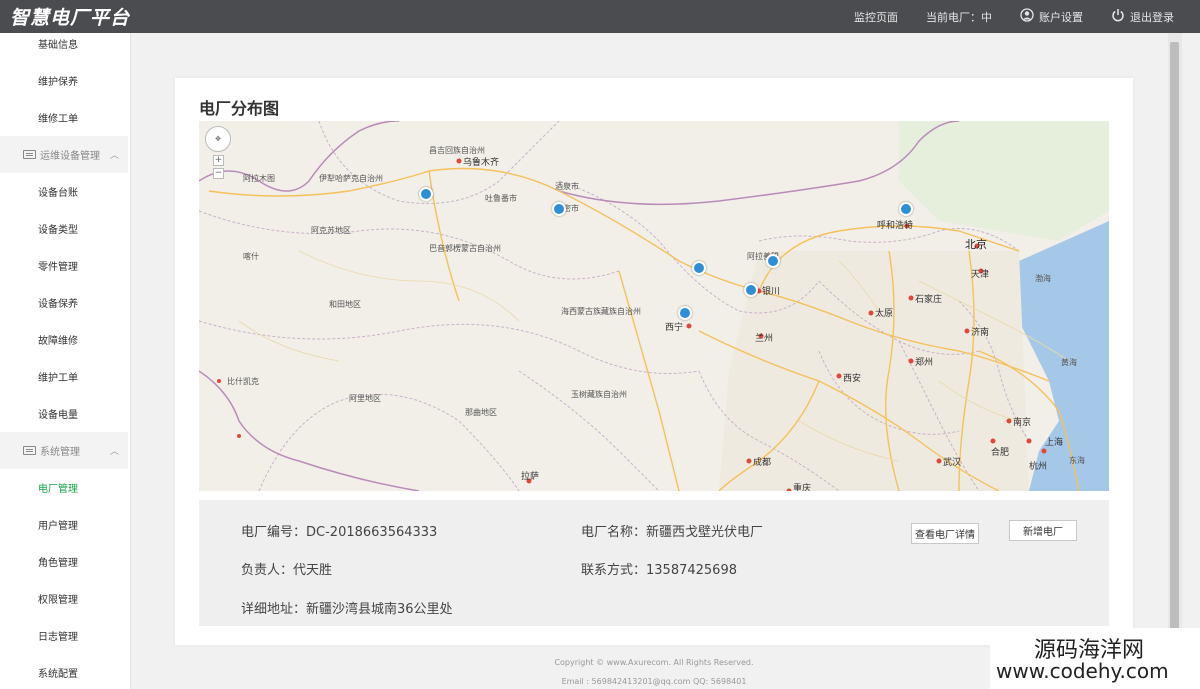  Describe the element at coordinates (1051, 16) in the screenshot. I see `nav-account-settings: 账户设置` at that location.